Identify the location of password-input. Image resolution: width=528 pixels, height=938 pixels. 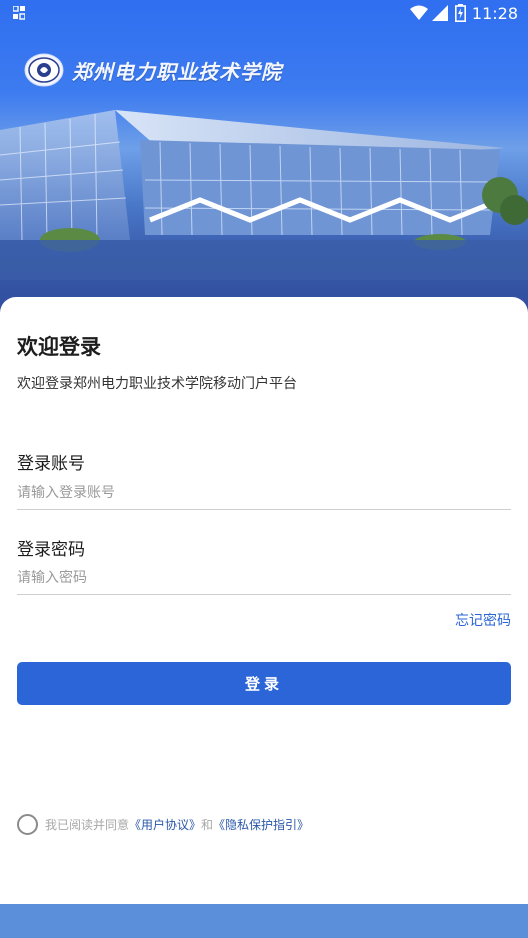
(264, 580).